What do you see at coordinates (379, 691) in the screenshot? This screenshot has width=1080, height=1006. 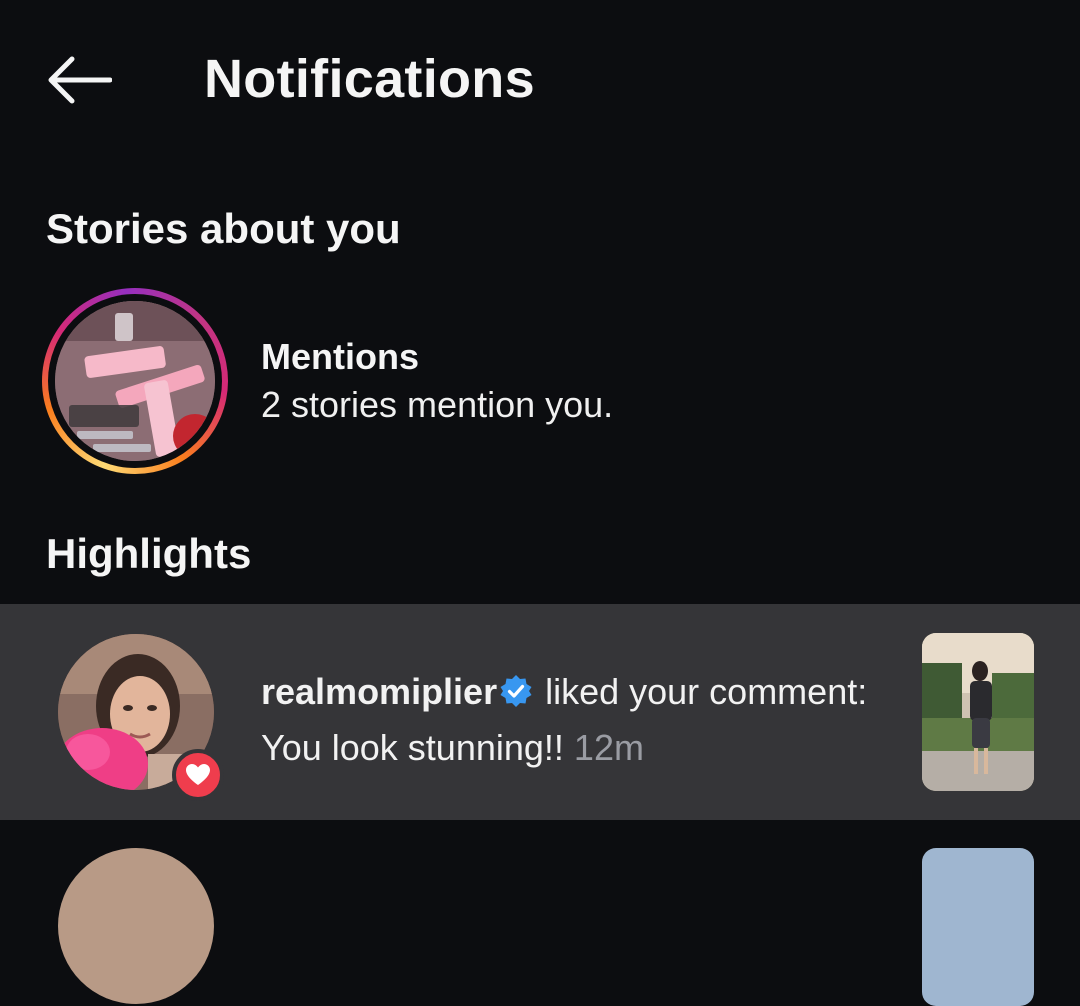 I see `username: realmomiplier` at bounding box center [379, 691].